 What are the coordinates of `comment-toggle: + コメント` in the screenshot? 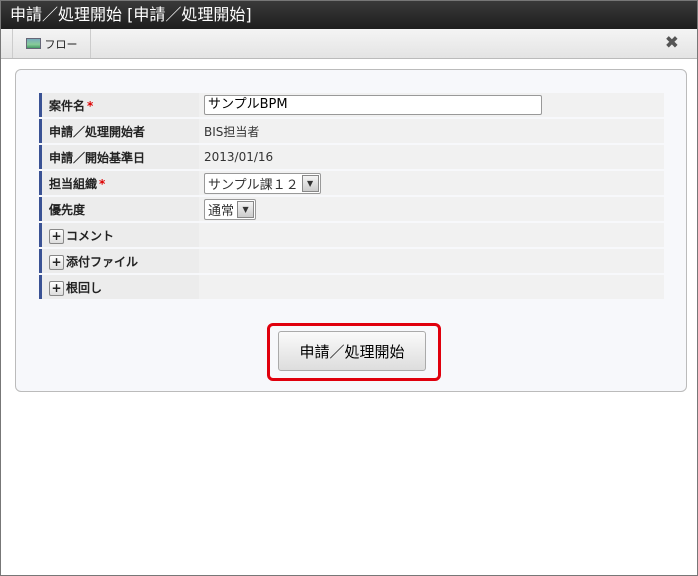 It's located at (119, 235).